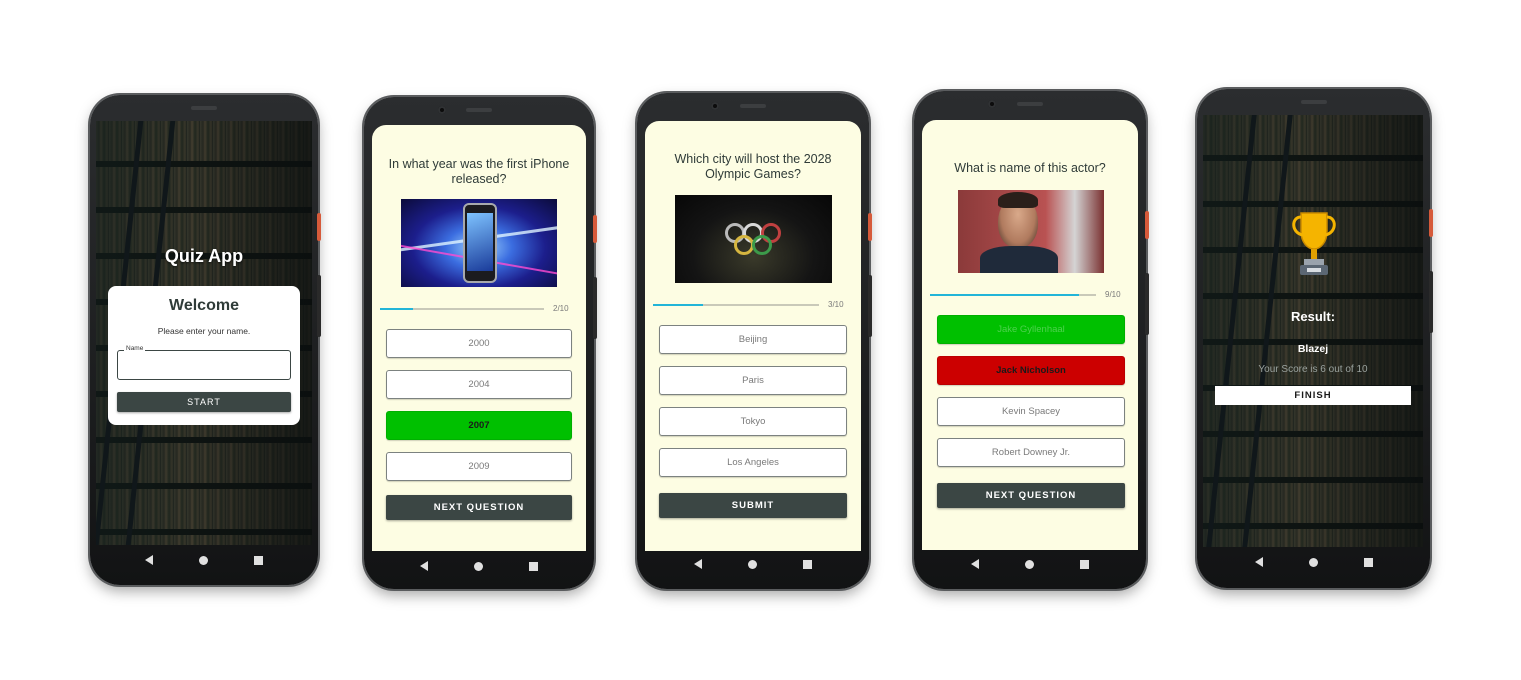 The image size is (1521, 680). Describe the element at coordinates (753, 380) in the screenshot. I see `option-2: Paris` at that location.